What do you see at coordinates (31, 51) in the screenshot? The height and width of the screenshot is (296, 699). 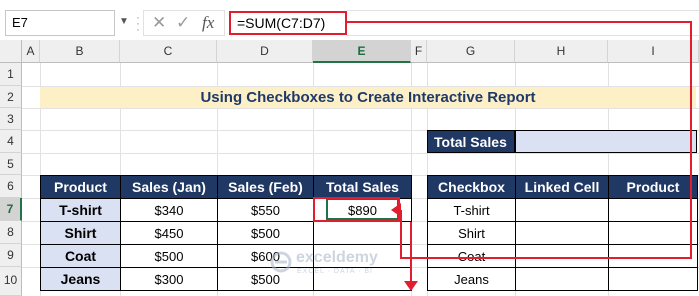 I see `column-header-a: A` at bounding box center [31, 51].